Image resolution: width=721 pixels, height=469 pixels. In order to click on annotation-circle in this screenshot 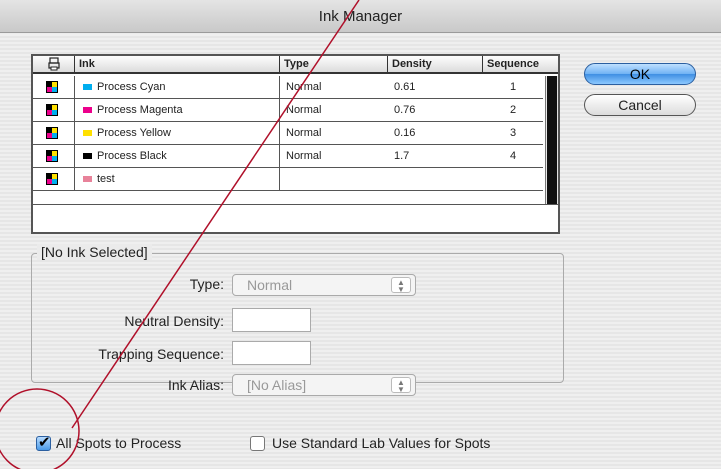, I will do `click(40, 428)`.